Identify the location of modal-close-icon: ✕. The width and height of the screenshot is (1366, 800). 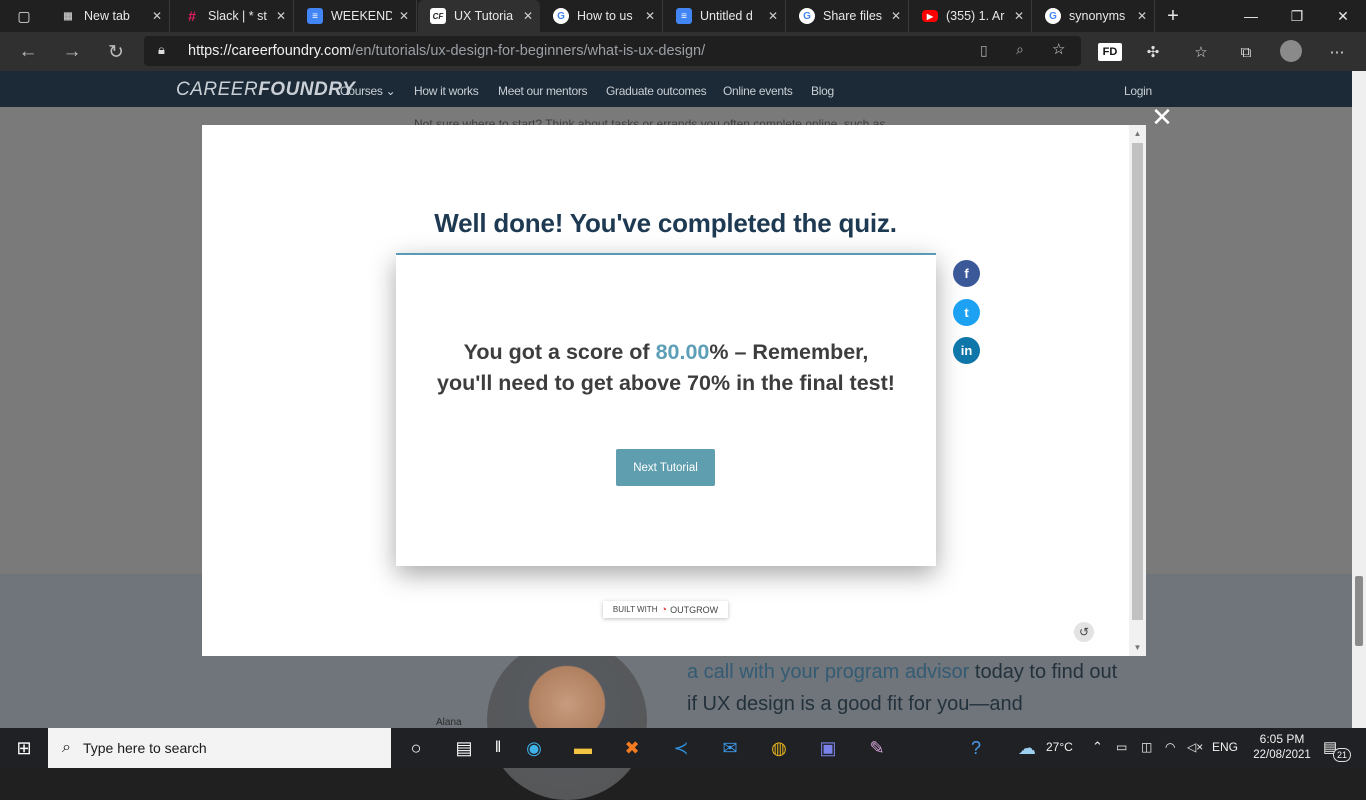
(1162, 117).